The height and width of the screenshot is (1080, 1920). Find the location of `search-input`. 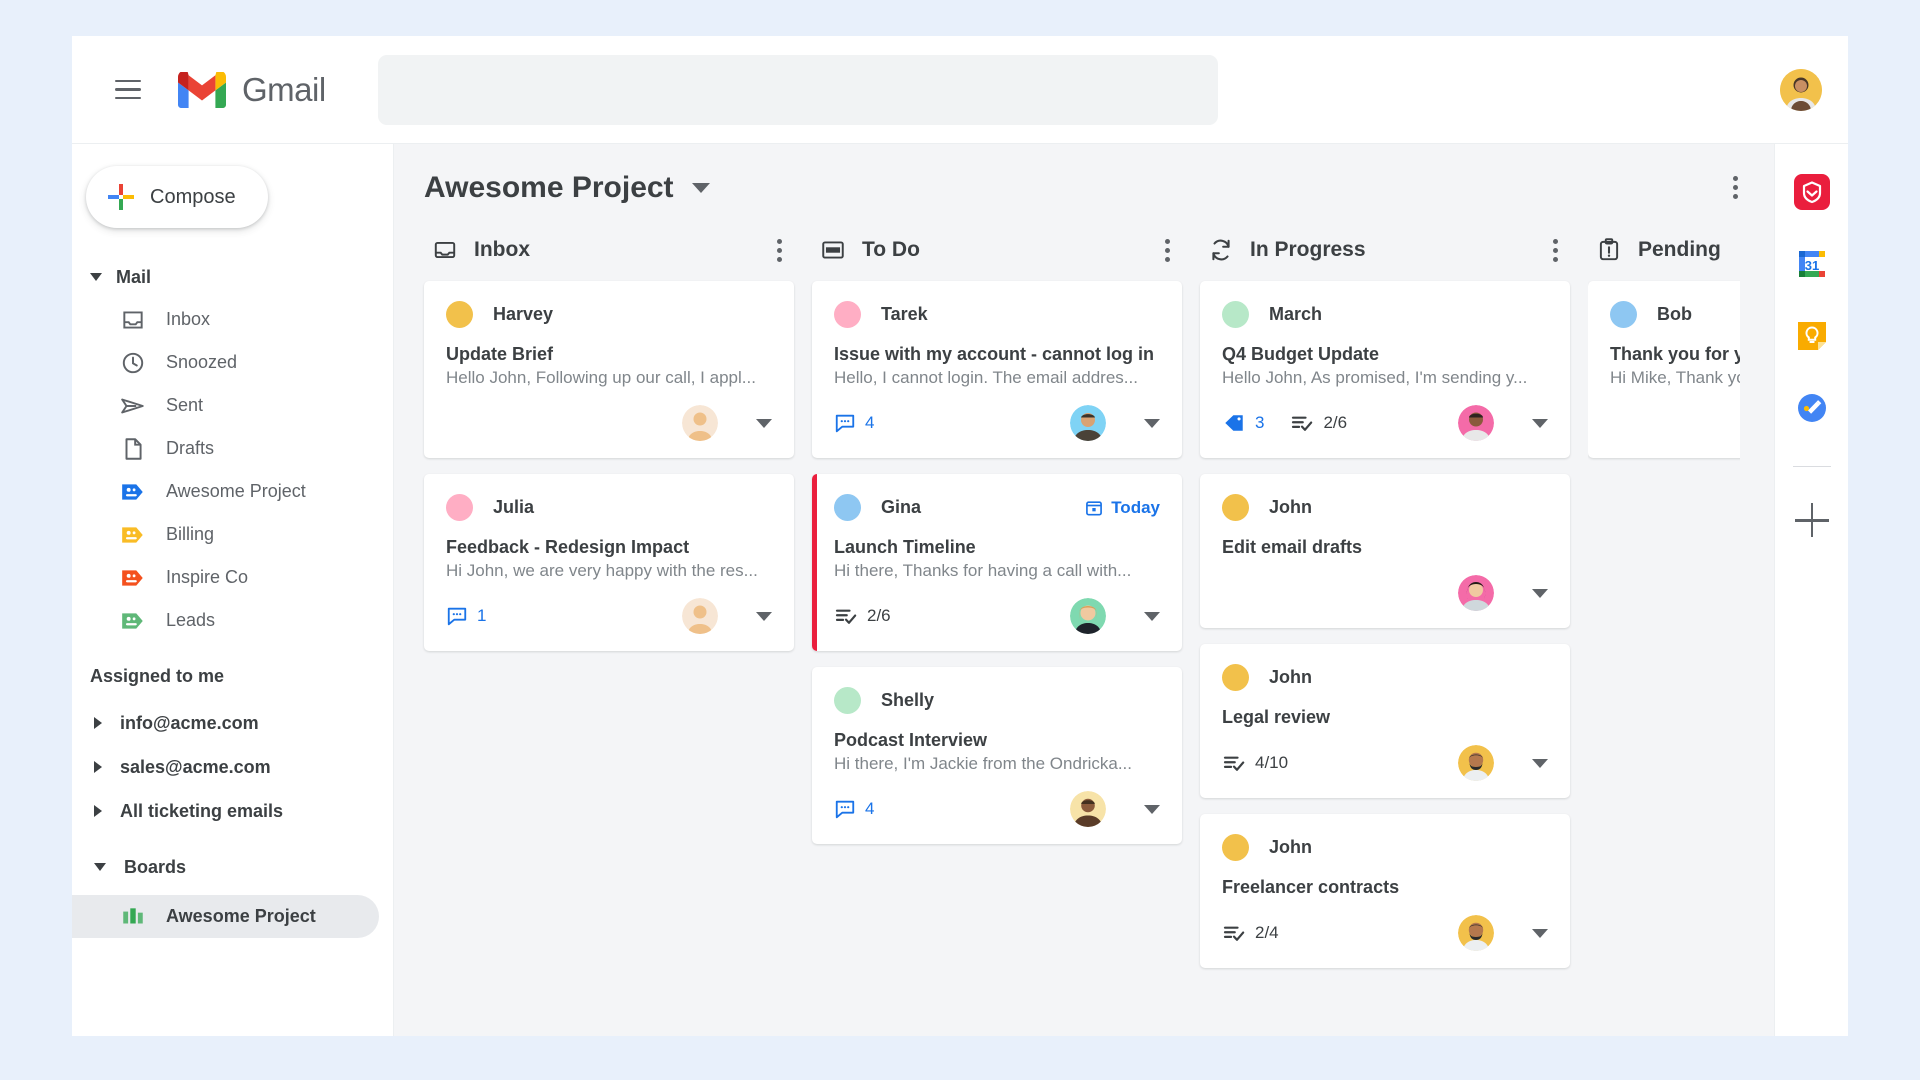

search-input is located at coordinates (797, 89).